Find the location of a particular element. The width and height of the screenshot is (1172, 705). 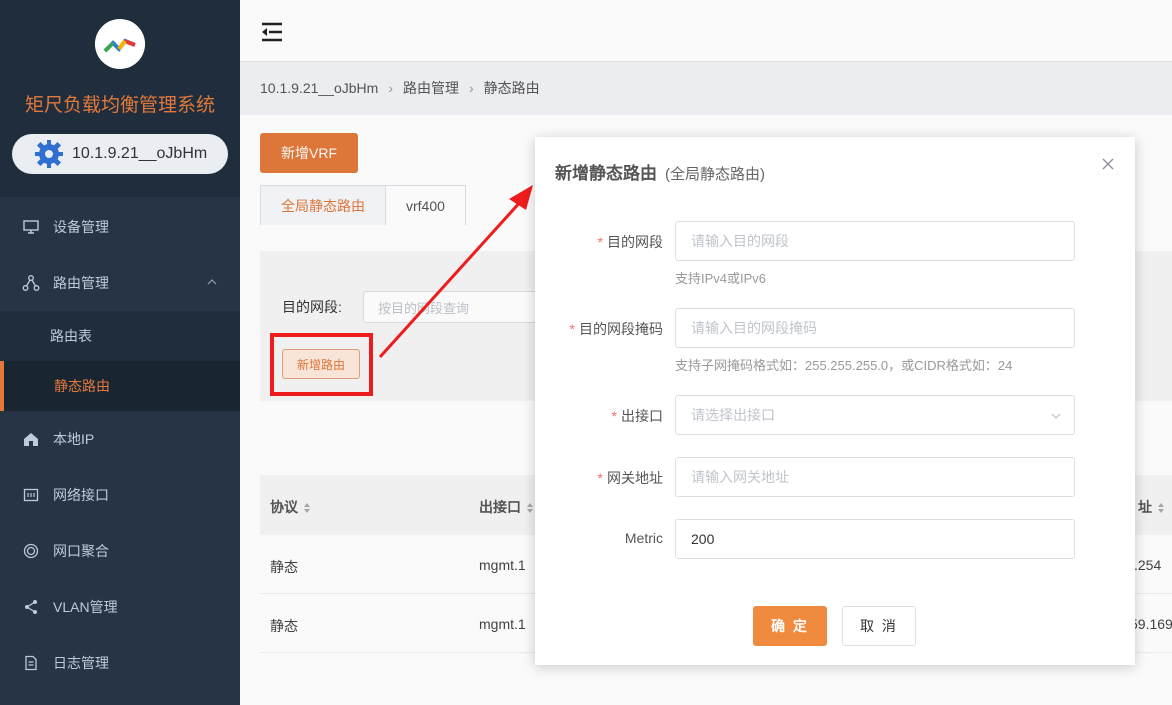

destination-hint: 支持IPv4或IPv6 is located at coordinates (721, 278).